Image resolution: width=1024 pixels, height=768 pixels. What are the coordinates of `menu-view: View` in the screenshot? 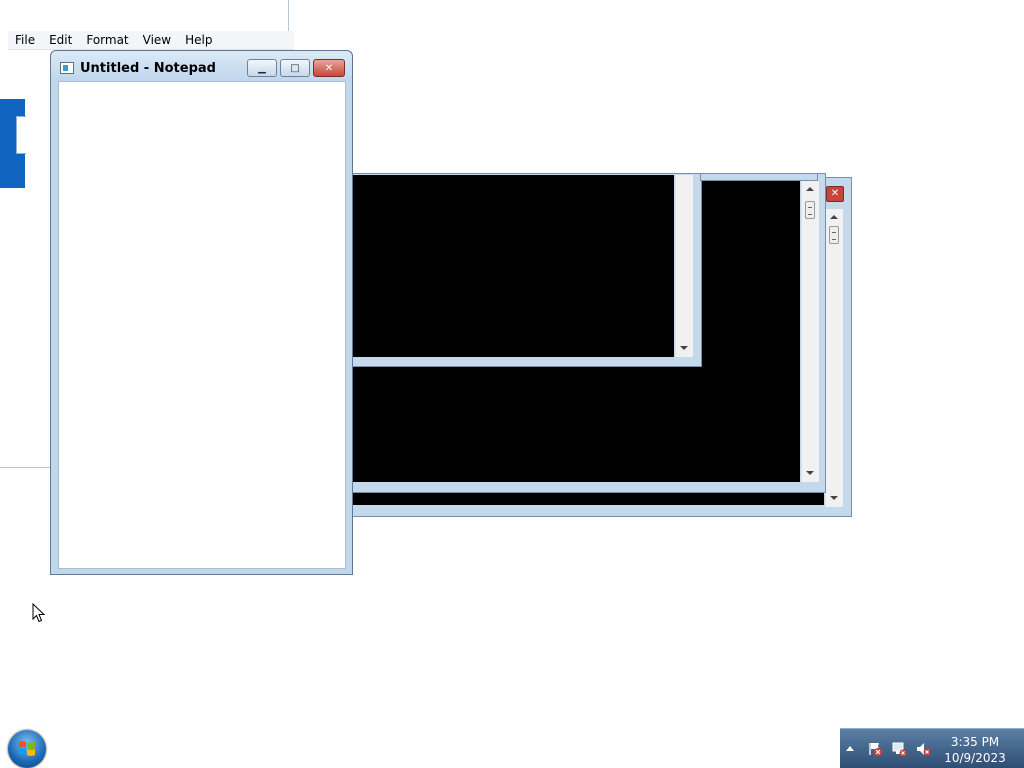 It's located at (157, 40).